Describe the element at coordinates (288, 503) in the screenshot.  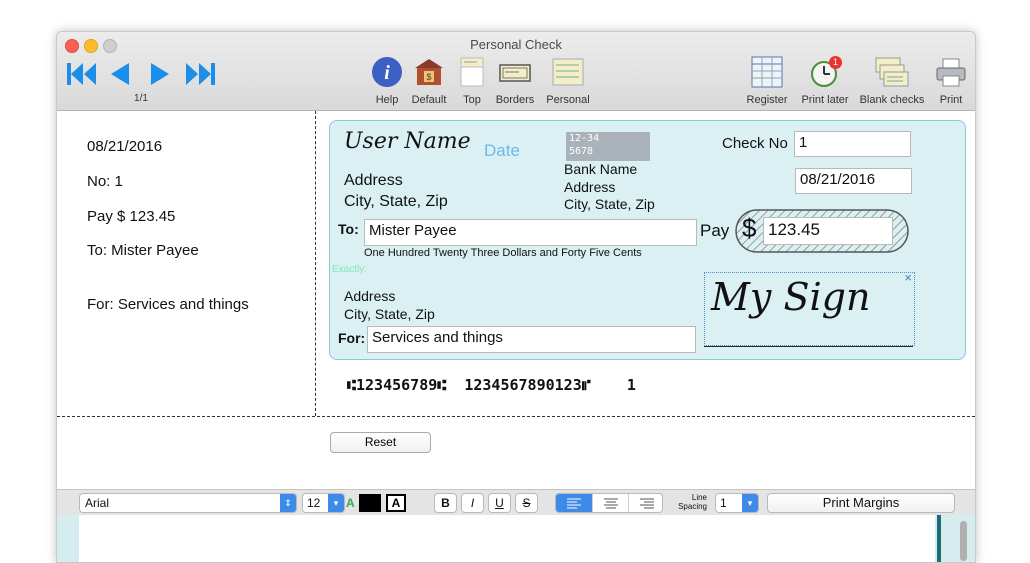
I see `chevron-up-down-icon: ⇕` at that location.